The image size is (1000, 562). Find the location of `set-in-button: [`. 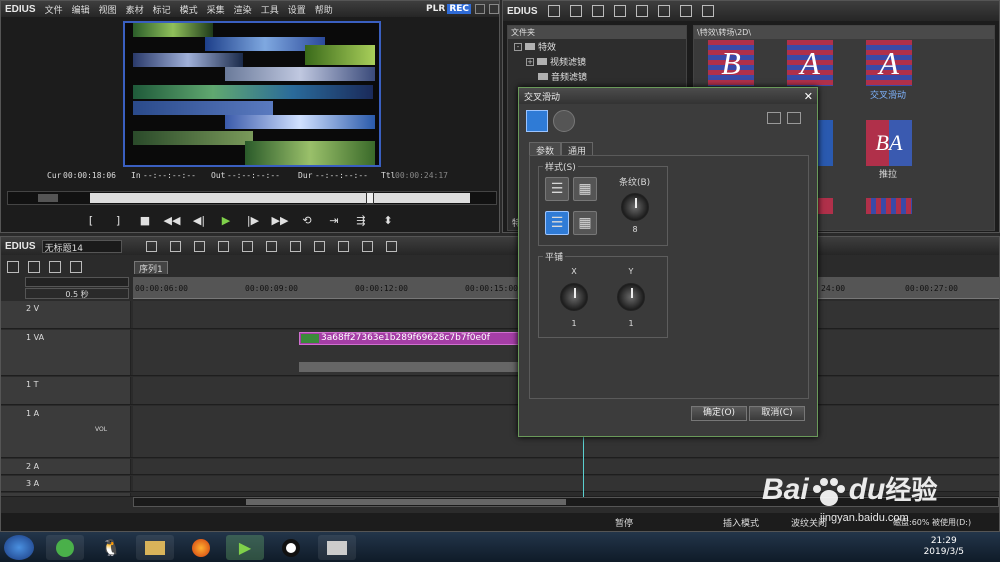

set-in-button: [ is located at coordinates (91, 221).